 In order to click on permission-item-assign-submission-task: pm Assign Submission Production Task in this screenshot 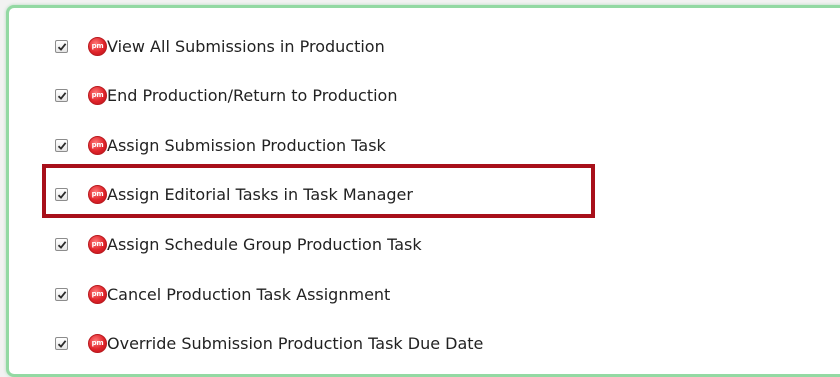, I will do `click(220, 145)`.